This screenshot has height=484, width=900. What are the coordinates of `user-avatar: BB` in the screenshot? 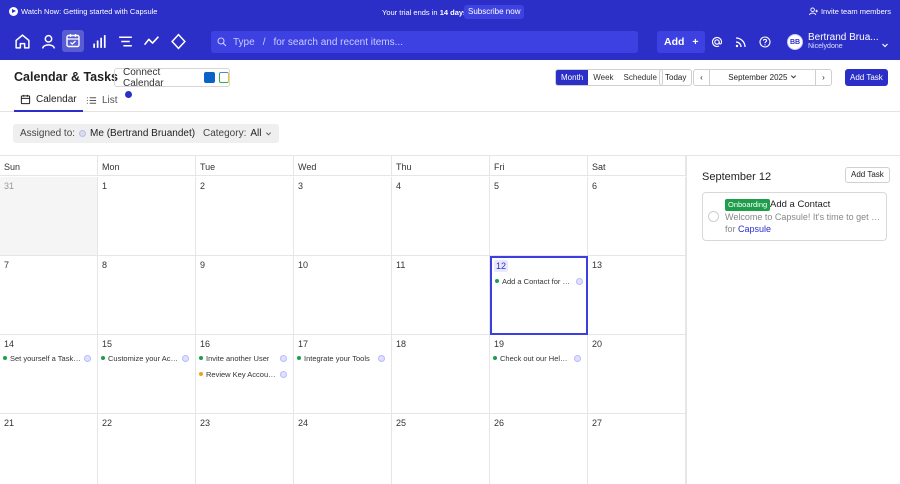 It's located at (795, 42).